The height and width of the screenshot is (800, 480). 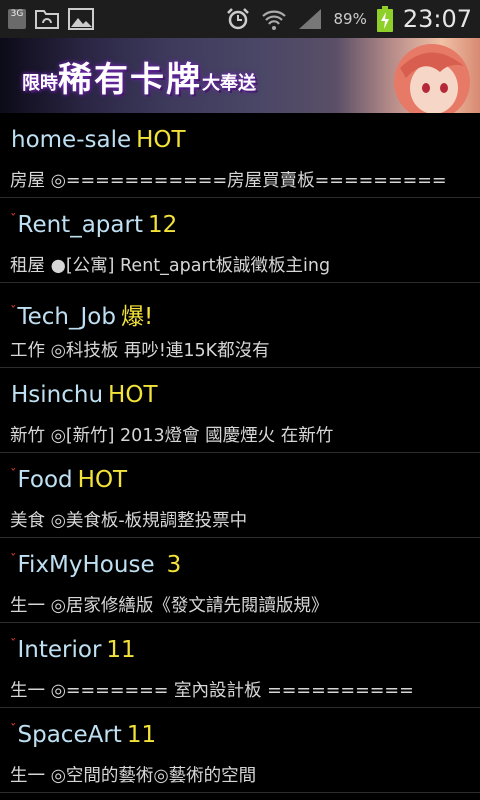 I want to click on board-description: 工作 ◎科技板 再吵!連15K都沒有, so click(x=140, y=351).